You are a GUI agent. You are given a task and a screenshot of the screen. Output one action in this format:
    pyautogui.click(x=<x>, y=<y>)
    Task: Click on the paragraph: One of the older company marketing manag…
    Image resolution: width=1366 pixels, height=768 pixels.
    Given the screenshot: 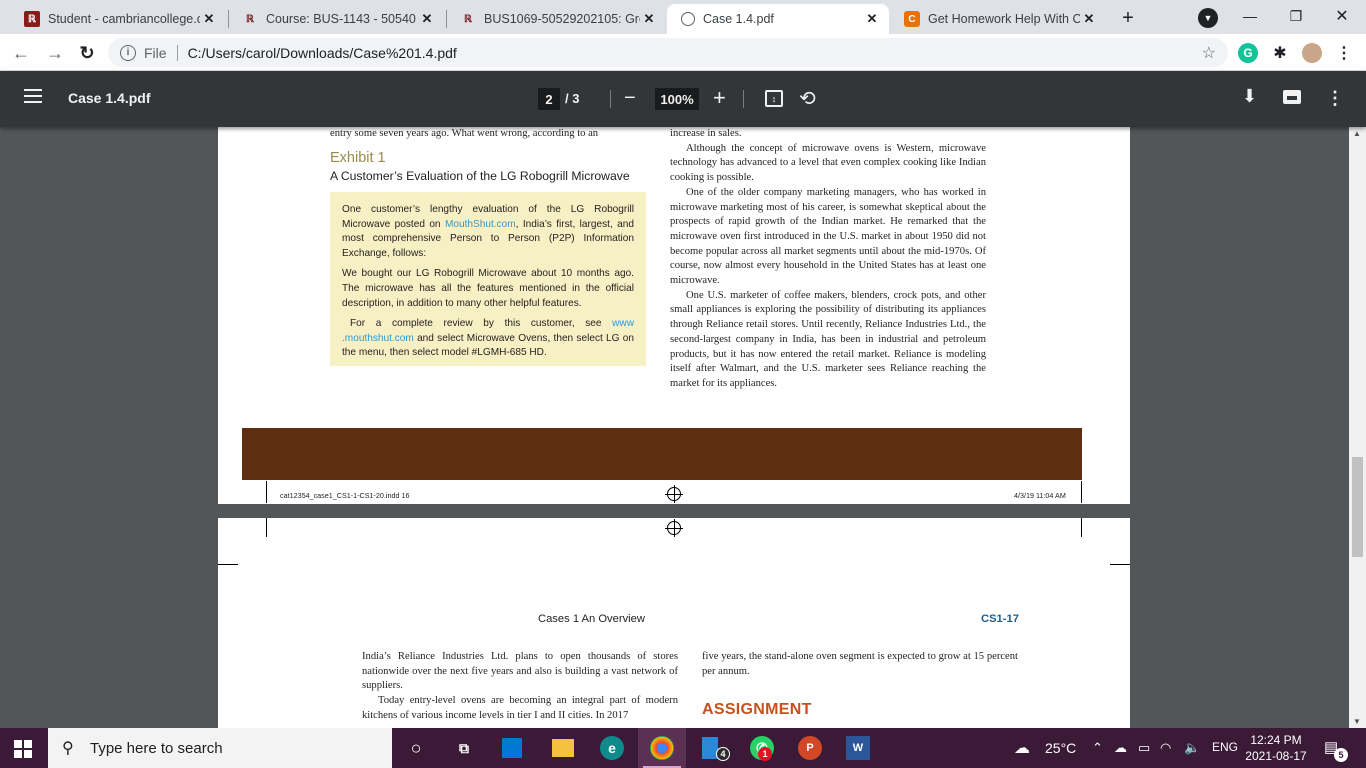 What is the action you would take?
    pyautogui.click(x=828, y=236)
    